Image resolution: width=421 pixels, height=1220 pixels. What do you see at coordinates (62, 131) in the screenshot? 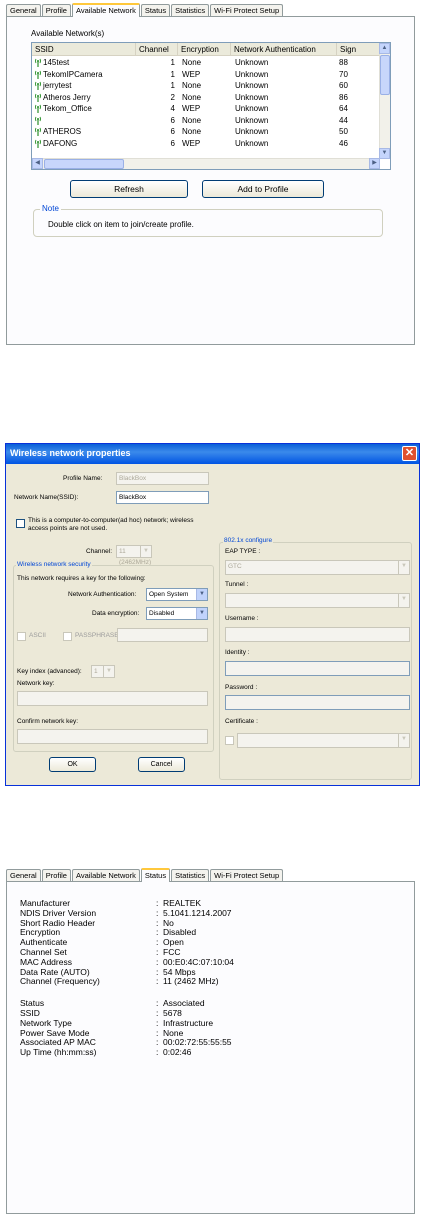
I see `ssid-text: ATHEROS` at bounding box center [62, 131].